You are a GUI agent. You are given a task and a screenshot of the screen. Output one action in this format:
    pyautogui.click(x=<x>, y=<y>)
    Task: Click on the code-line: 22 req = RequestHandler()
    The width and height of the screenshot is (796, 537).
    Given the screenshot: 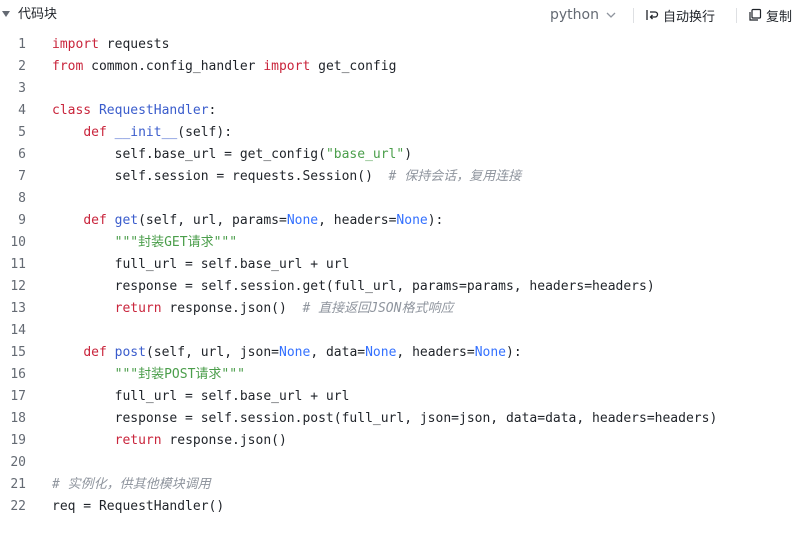 What is the action you would take?
    pyautogui.click(x=398, y=507)
    